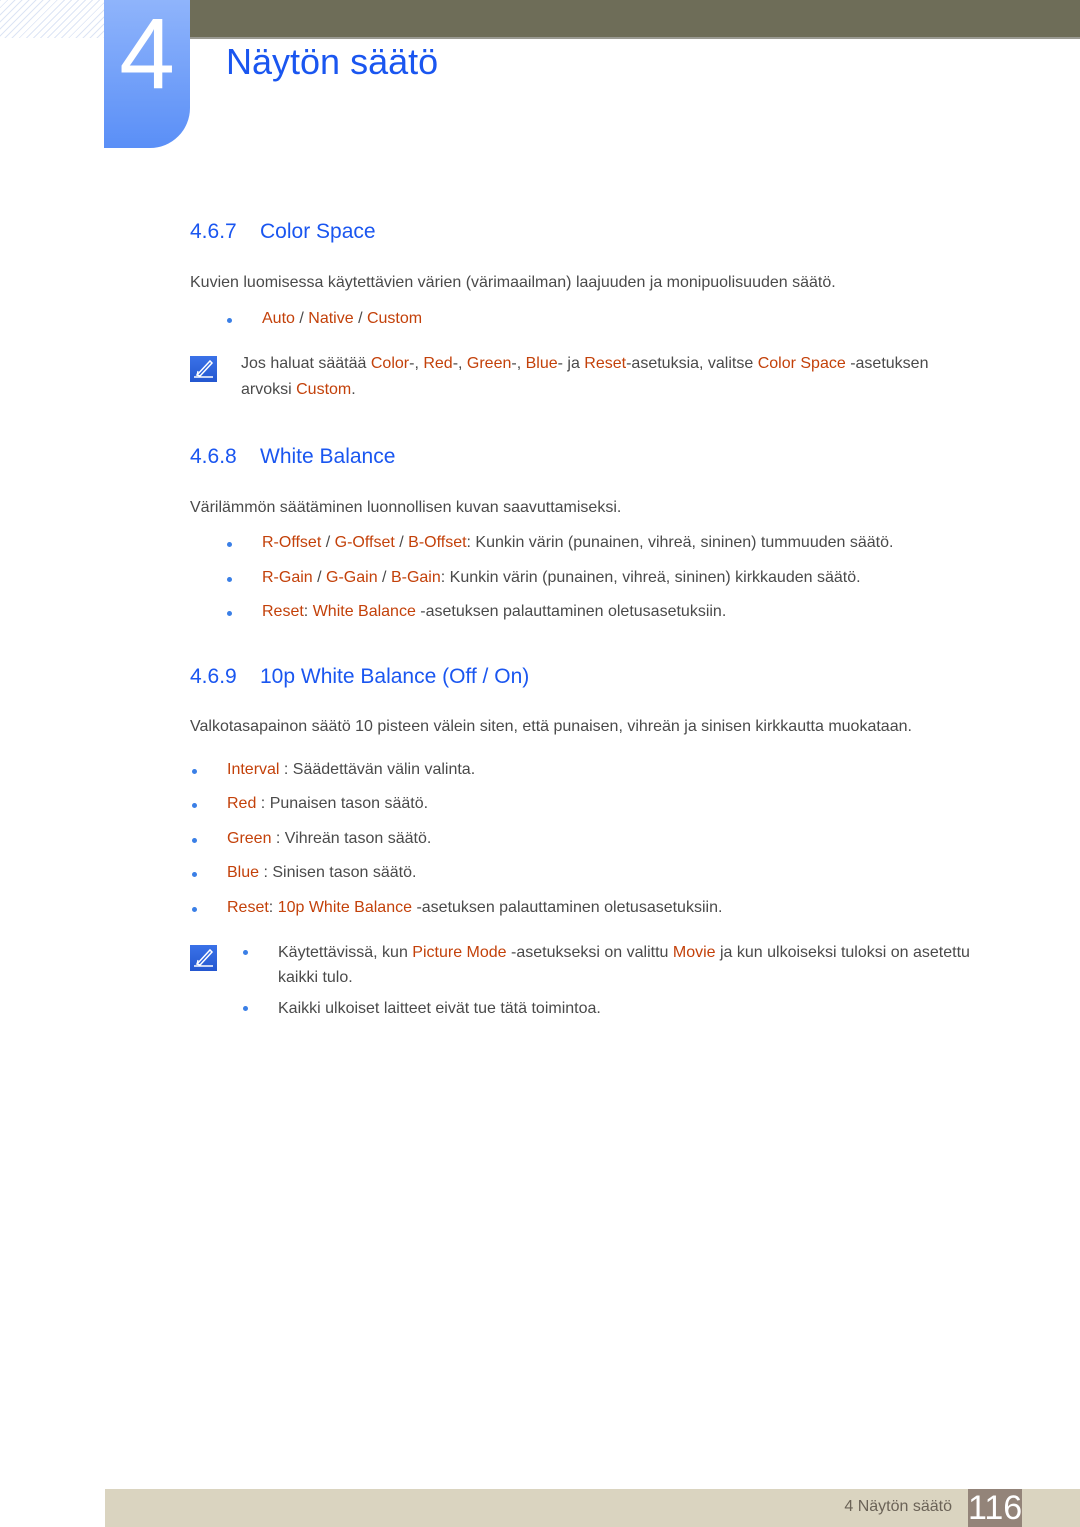 Image resolution: width=1080 pixels, height=1527 pixels. What do you see at coordinates (147, 55) in the screenshot?
I see `chapter-number: 4` at bounding box center [147, 55].